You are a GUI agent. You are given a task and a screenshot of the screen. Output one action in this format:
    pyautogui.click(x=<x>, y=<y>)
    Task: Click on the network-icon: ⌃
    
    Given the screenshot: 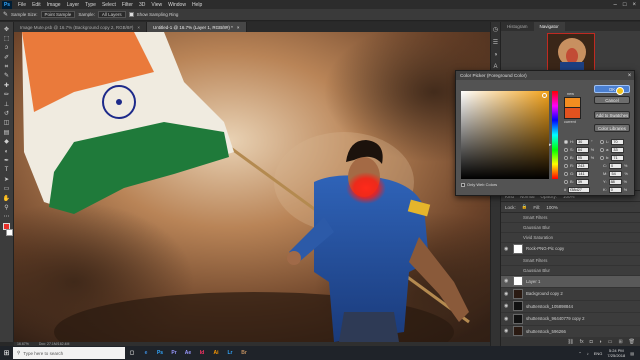 What is the action you would take?
    pyautogui.click(x=579, y=353)
    